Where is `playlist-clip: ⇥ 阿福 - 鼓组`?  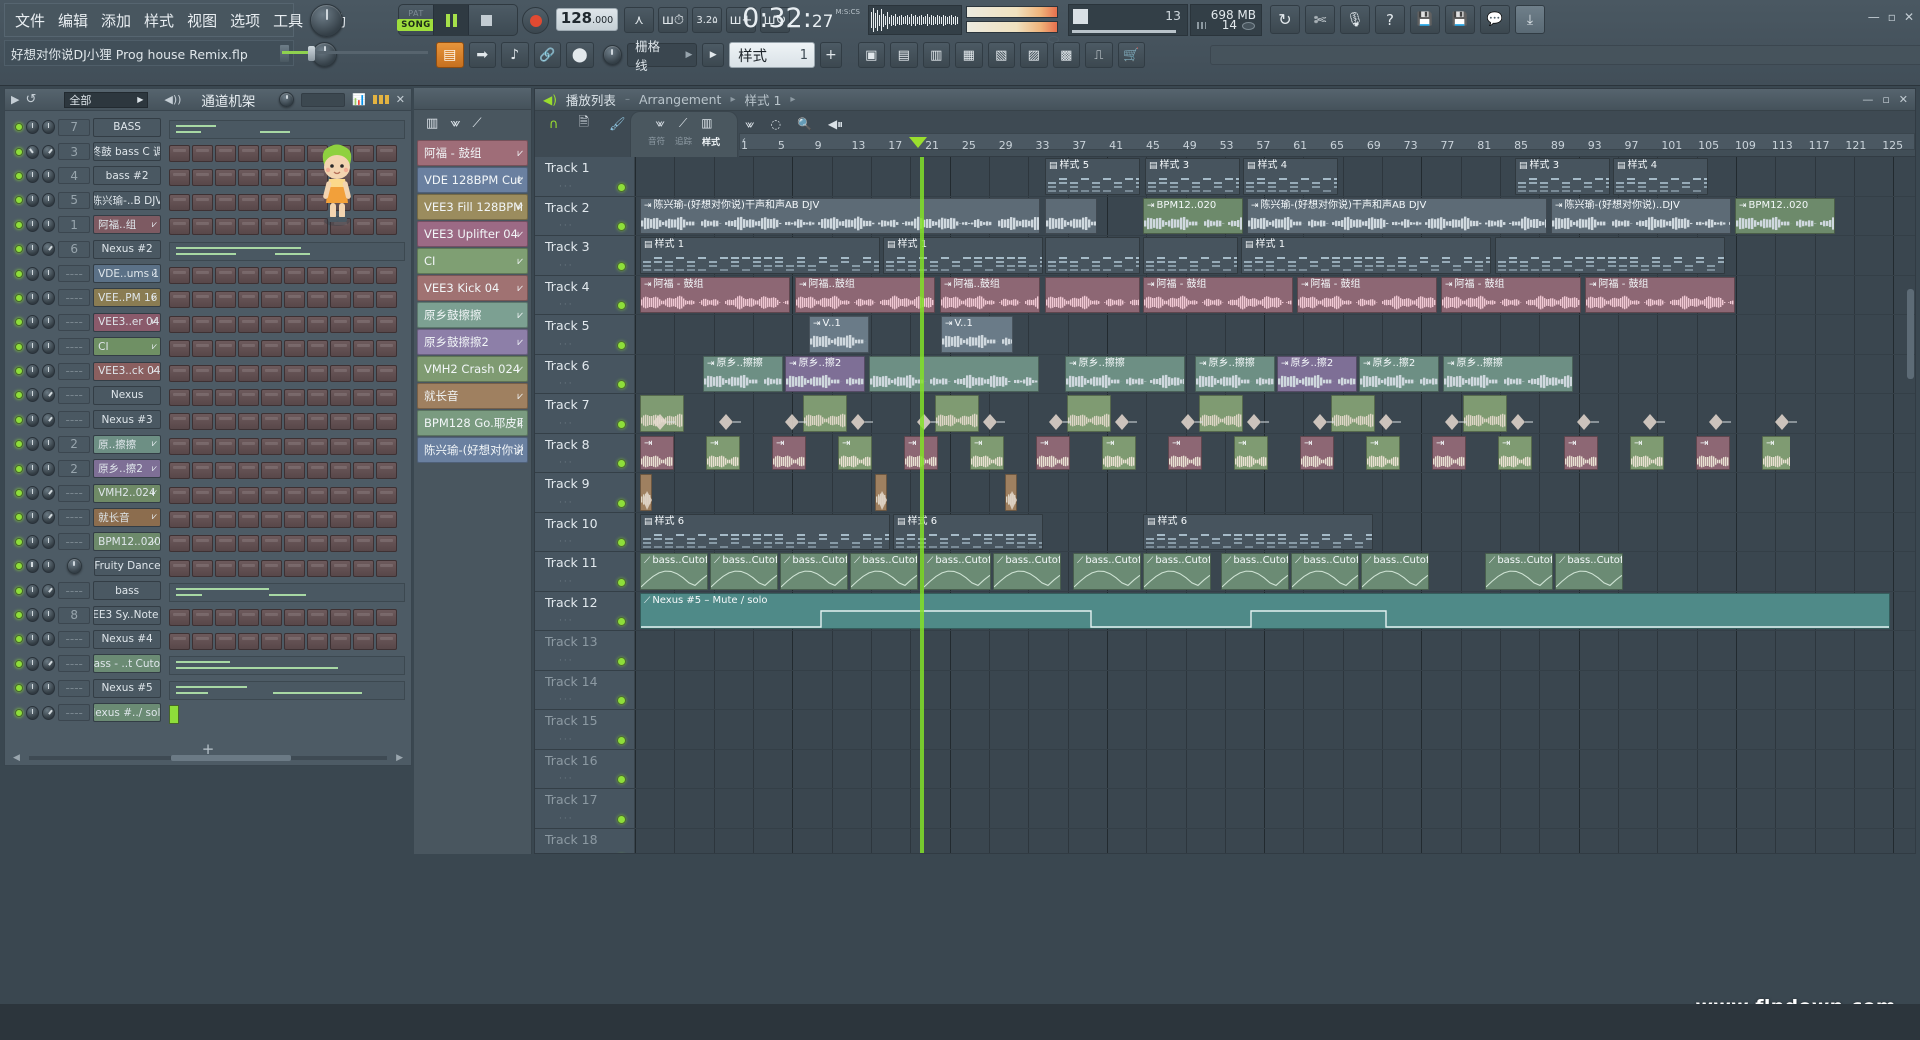 playlist-clip: ⇥ 阿福 - 鼓组 is located at coordinates (1660, 294).